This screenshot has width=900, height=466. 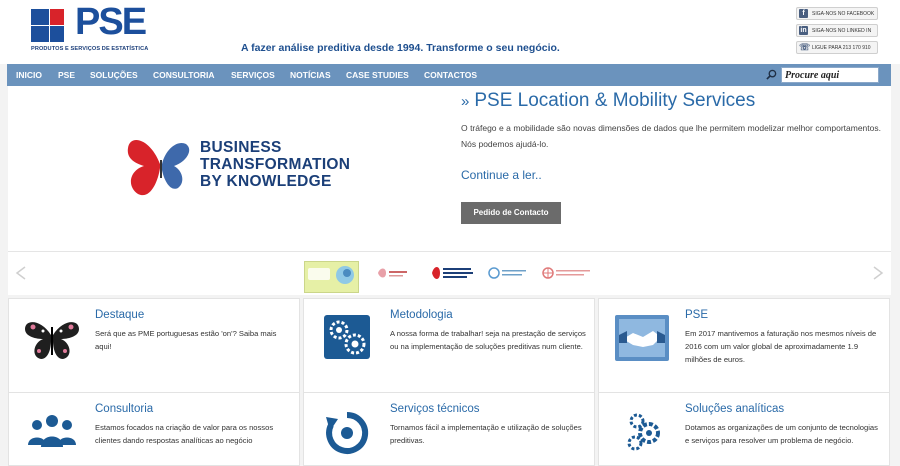 I want to click on slide-thumbnails, so click(x=449, y=273).